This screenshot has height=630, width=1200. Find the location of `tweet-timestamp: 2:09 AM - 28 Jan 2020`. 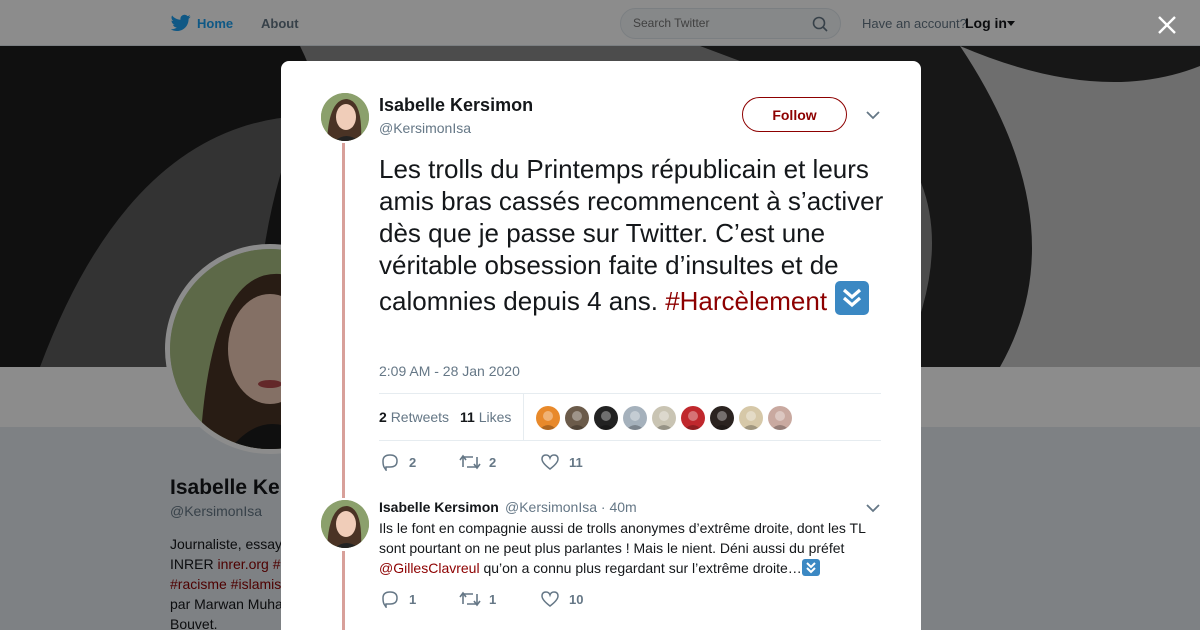

tweet-timestamp: 2:09 AM - 28 Jan 2020 is located at coordinates (449, 371).